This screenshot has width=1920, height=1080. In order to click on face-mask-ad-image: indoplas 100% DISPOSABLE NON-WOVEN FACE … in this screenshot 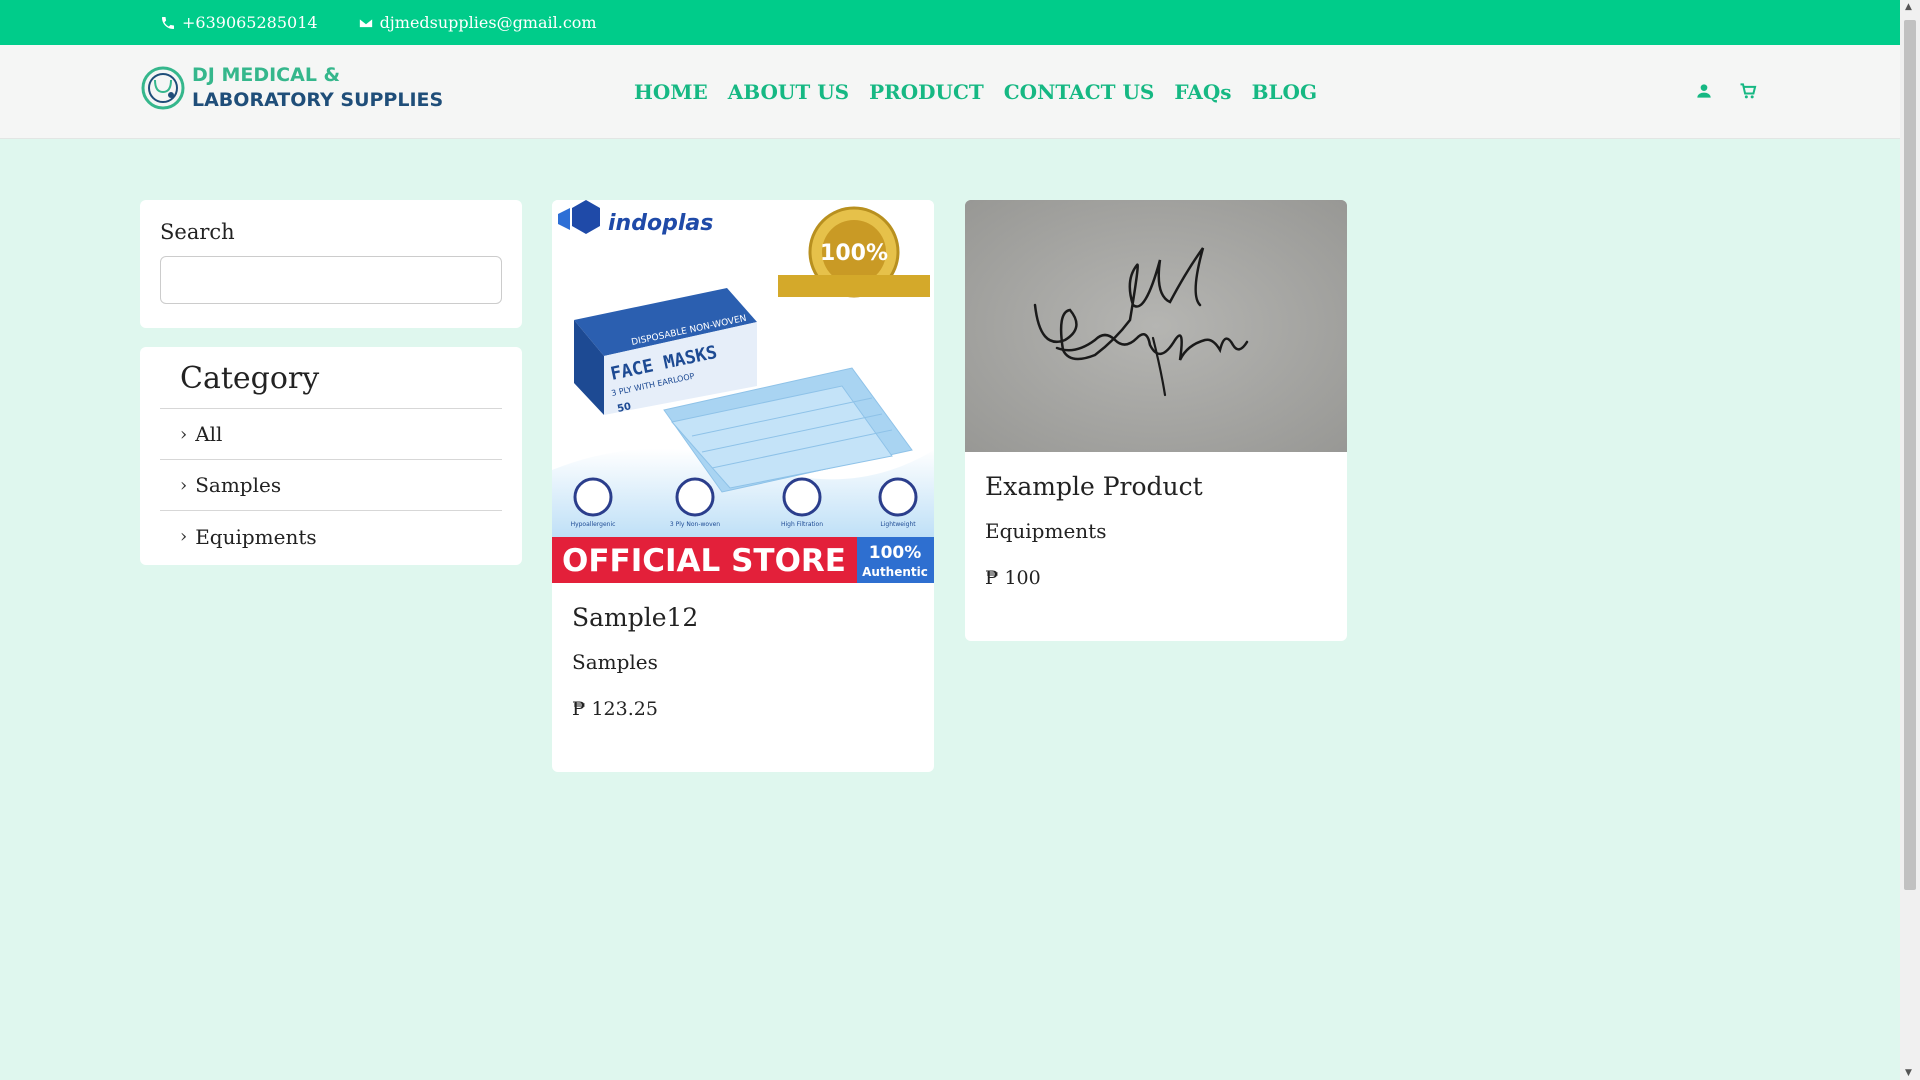, I will do `click(743, 391)`.